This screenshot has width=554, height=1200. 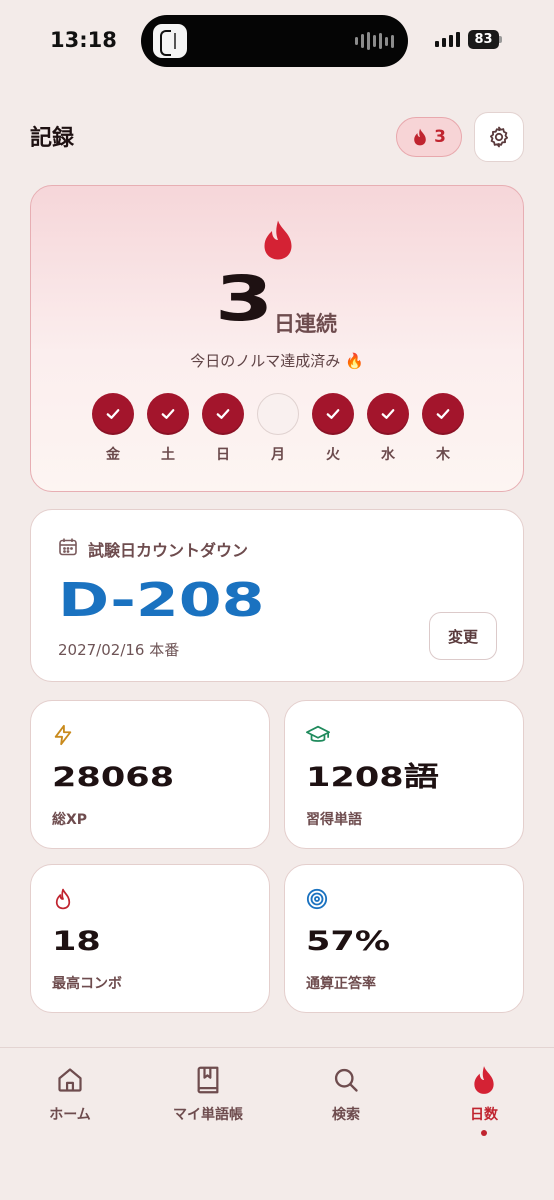 What do you see at coordinates (278, 414) in the screenshot?
I see `day-missed-indicator` at bounding box center [278, 414].